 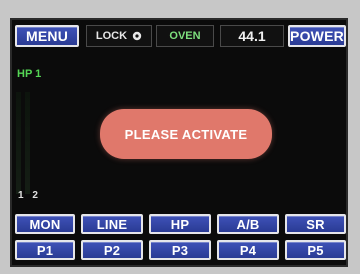 I want to click on lock-label: LOCK, so click(x=111, y=36).